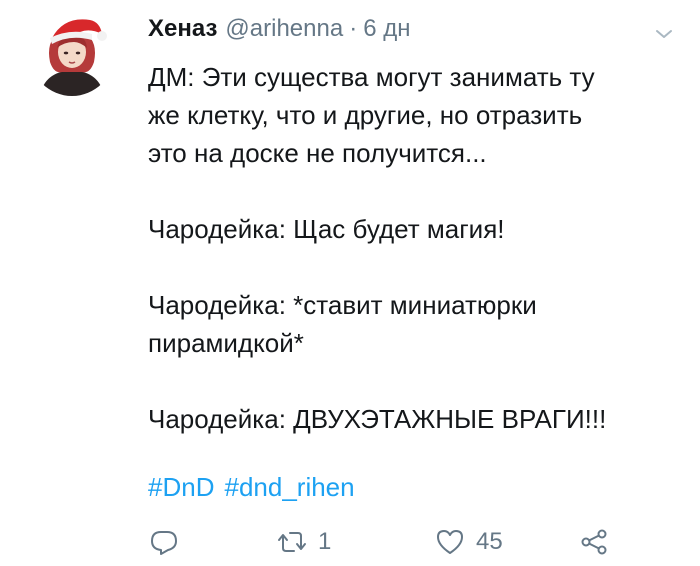 The width and height of the screenshot is (700, 566). What do you see at coordinates (450, 542) in the screenshot?
I see `heart-icon` at bounding box center [450, 542].